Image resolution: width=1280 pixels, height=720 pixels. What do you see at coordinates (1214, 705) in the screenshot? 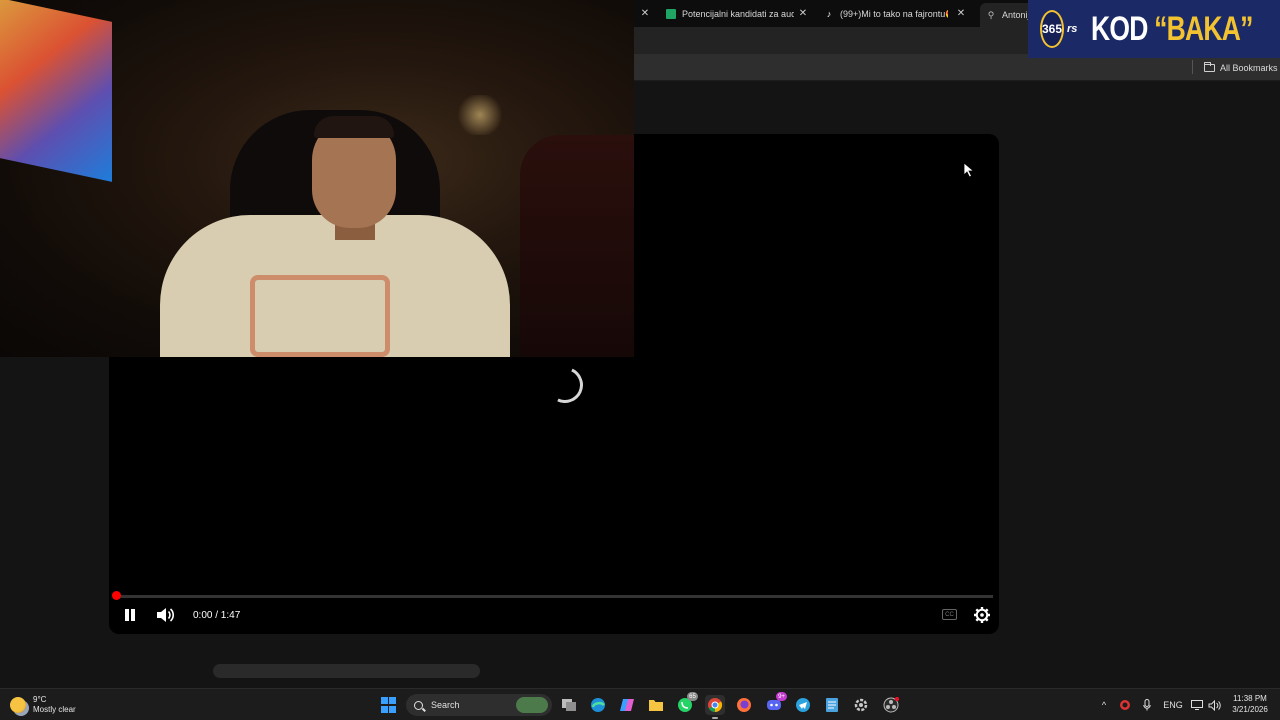
I see `speaker-icon` at bounding box center [1214, 705].